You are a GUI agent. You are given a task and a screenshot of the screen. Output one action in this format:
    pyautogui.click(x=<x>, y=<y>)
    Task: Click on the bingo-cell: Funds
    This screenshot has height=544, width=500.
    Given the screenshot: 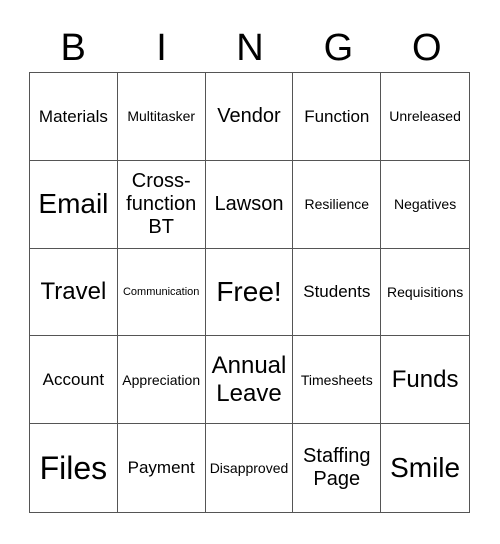 What is the action you would take?
    pyautogui.click(x=425, y=380)
    